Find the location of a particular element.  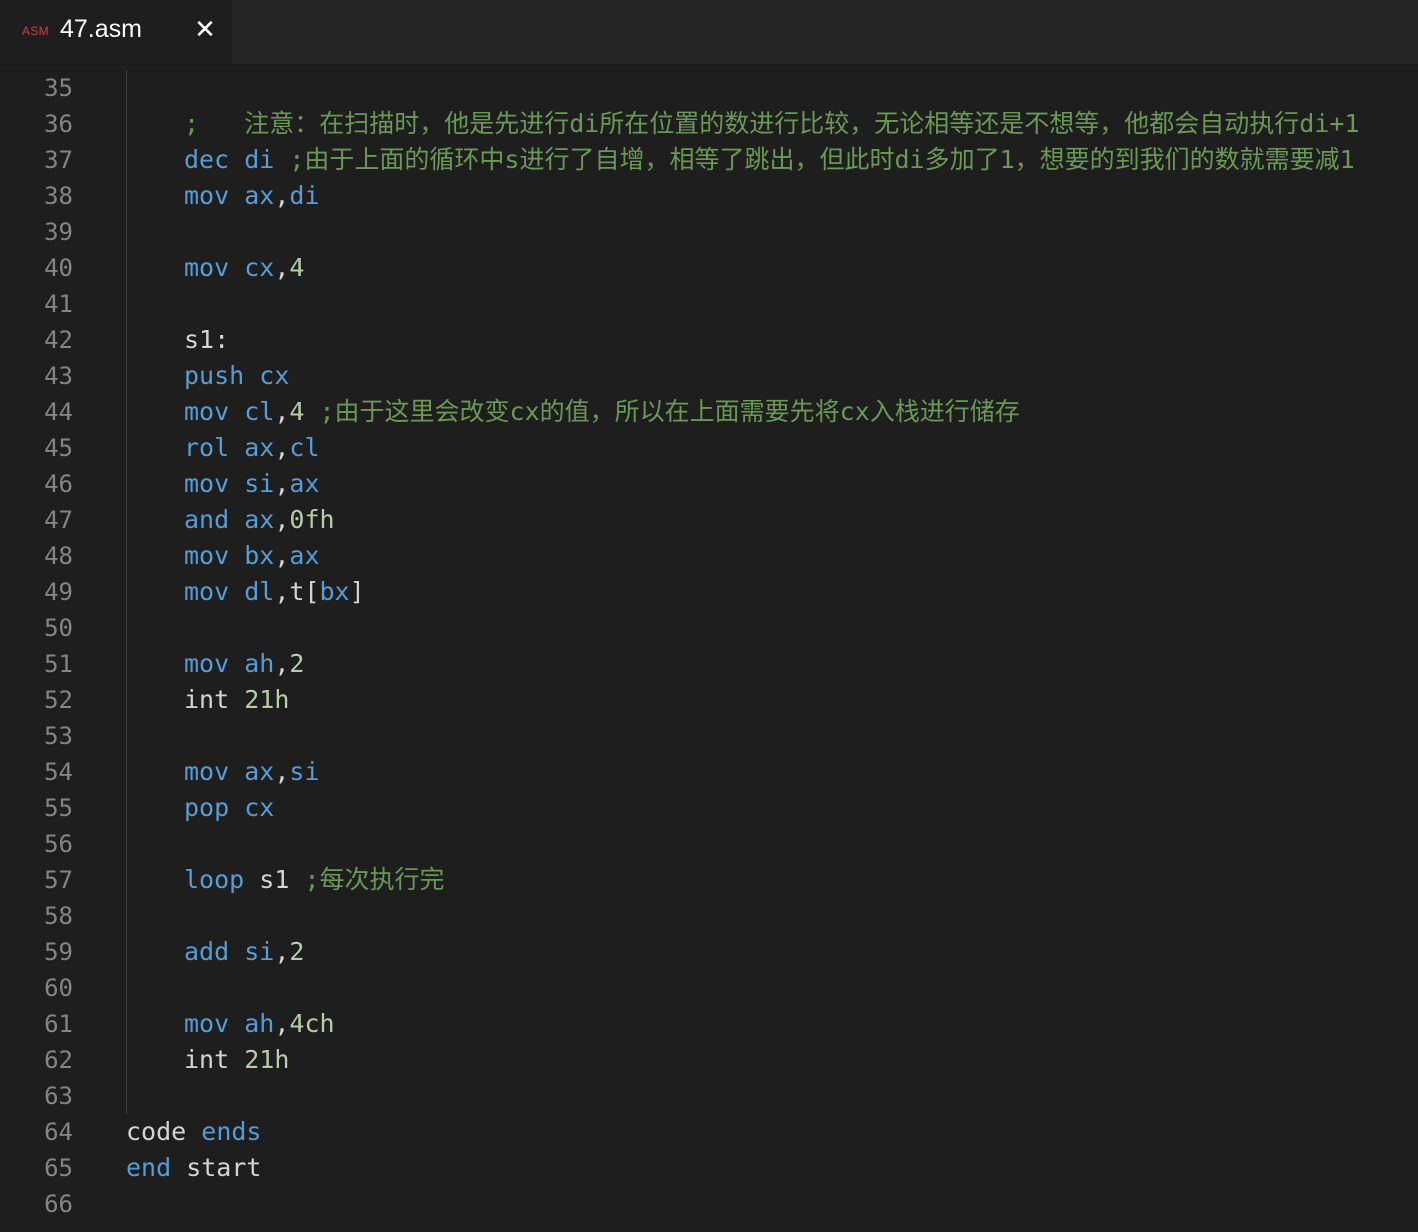

tab-title: 47.asm is located at coordinates (101, 29).